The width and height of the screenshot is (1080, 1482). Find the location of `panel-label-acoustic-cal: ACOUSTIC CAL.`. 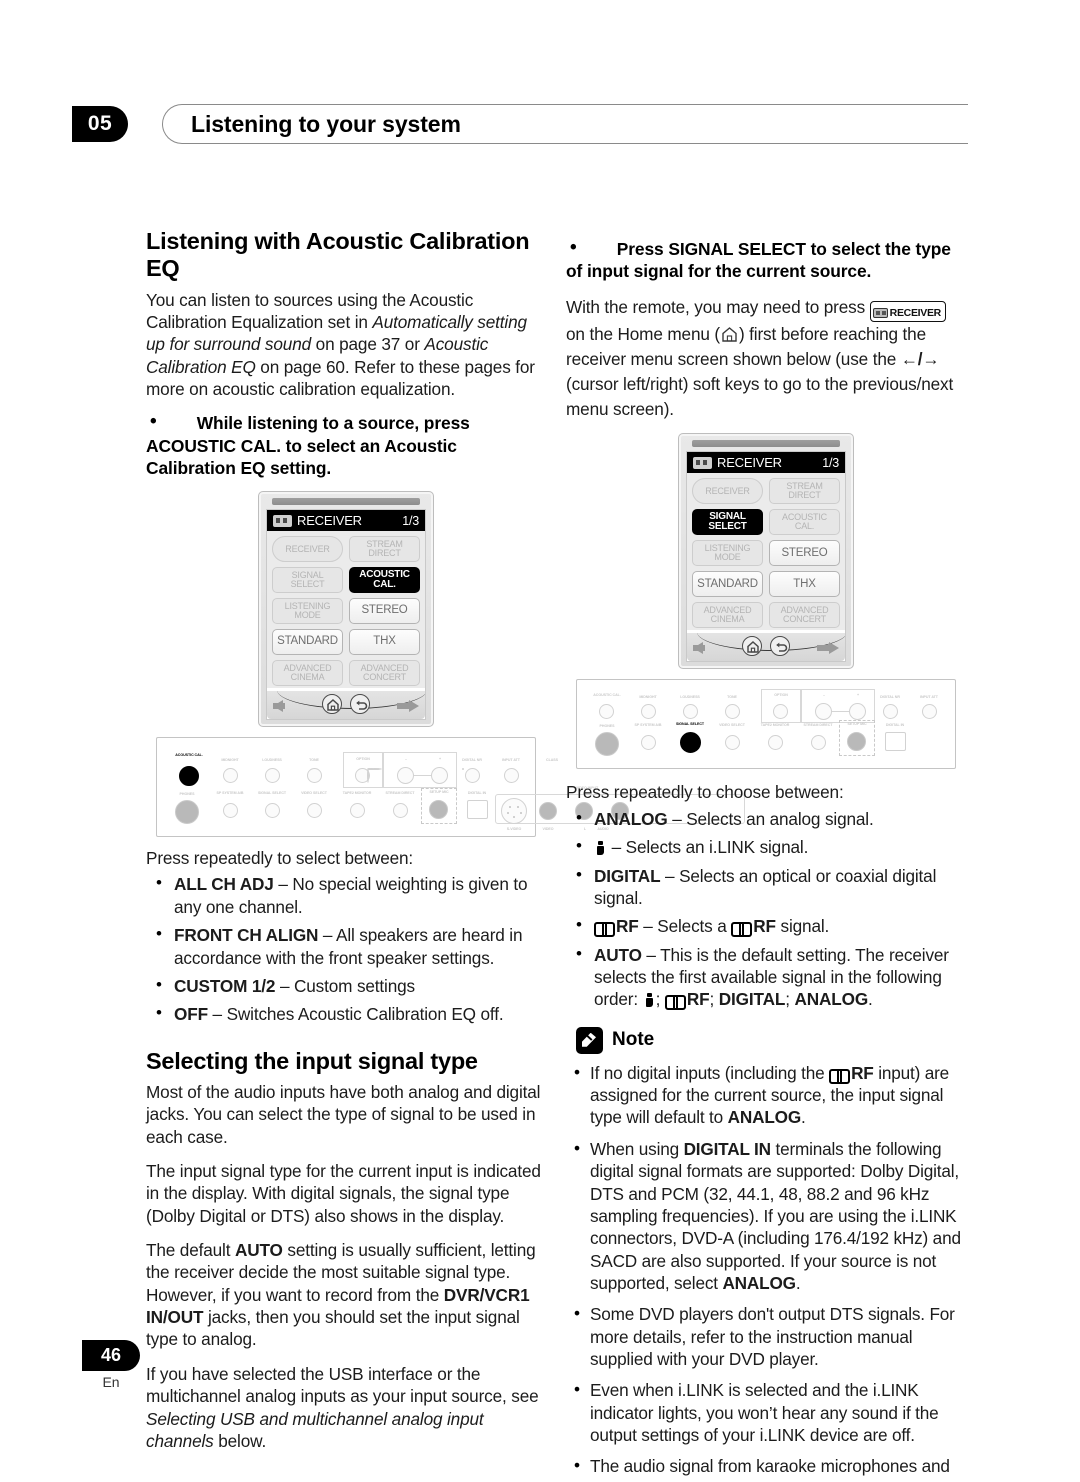

panel-label-acoustic-cal: ACOUSTIC CAL. is located at coordinates (607, 695).